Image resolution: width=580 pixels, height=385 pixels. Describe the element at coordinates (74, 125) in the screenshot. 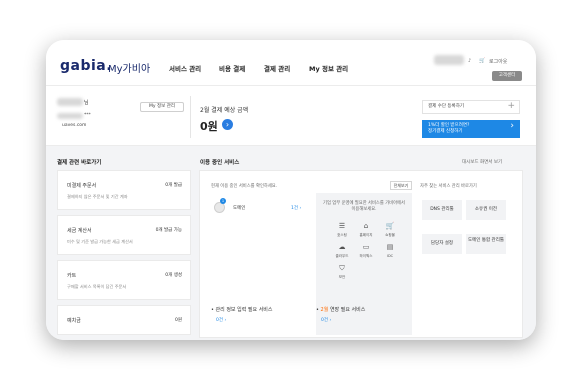

I see `email-domain: uaves.com` at that location.